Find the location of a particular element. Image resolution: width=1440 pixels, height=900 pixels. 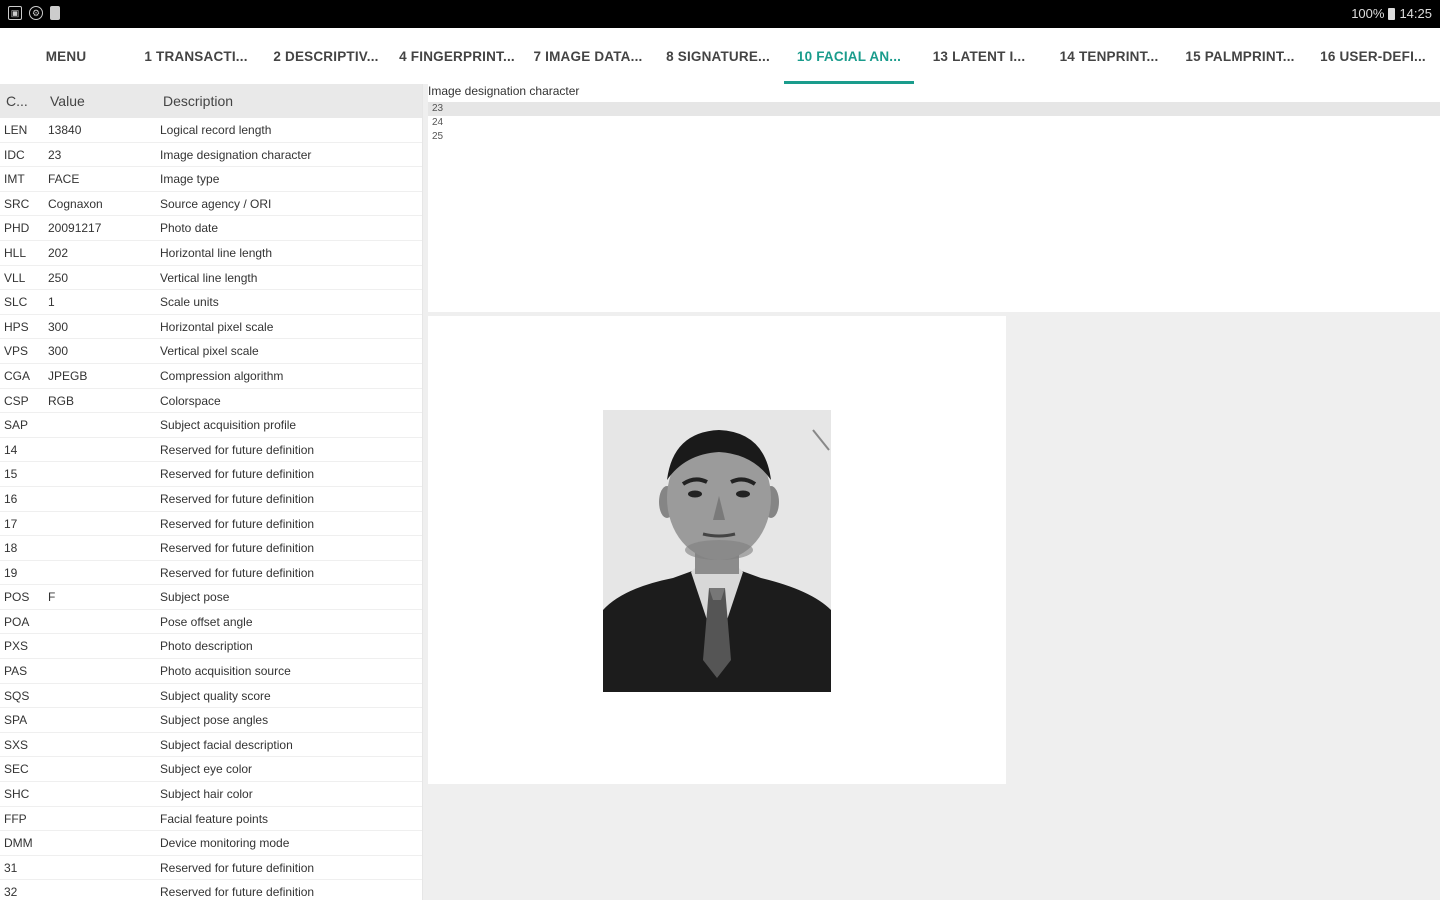

cell-code: PXS is located at coordinates (16, 646).